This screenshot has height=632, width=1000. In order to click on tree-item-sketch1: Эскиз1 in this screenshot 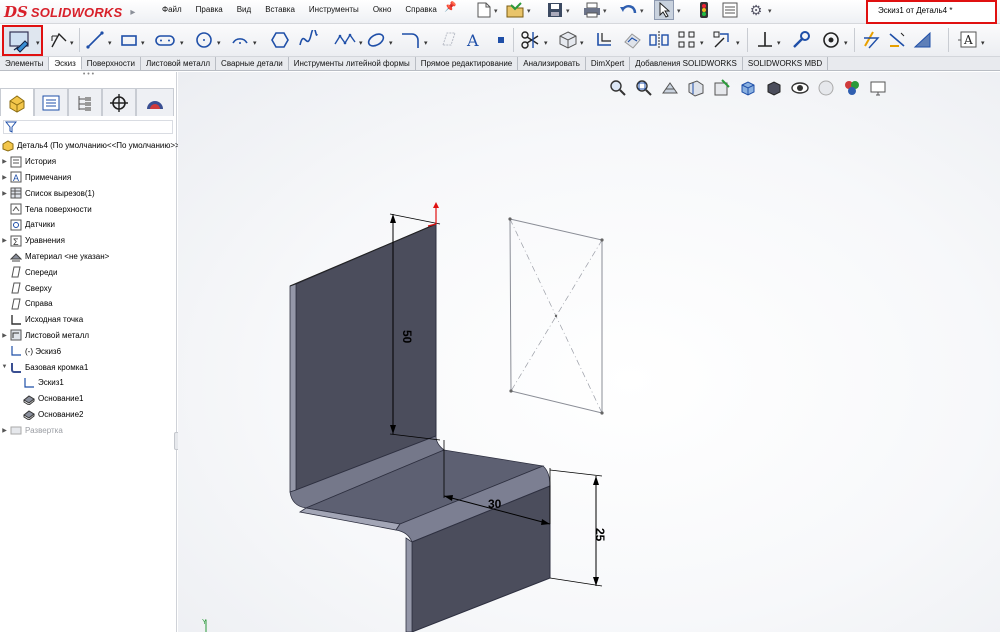, I will do `click(88, 383)`.